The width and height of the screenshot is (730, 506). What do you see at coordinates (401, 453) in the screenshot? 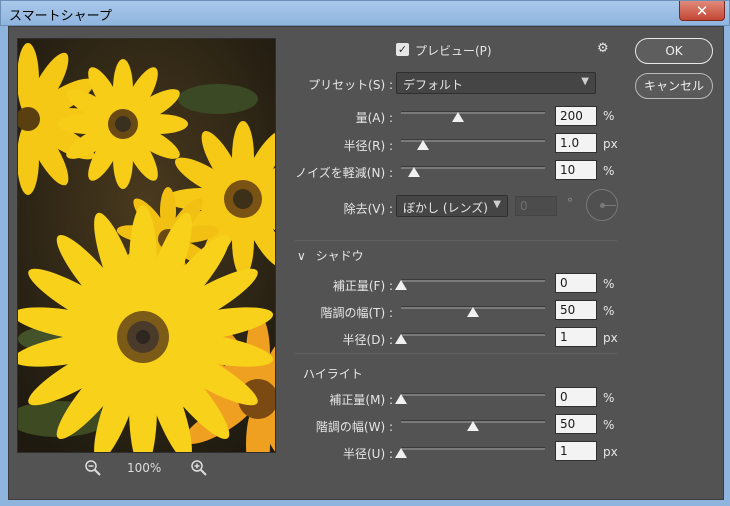
I see `highlight-radius-slider-thumb` at bounding box center [401, 453].